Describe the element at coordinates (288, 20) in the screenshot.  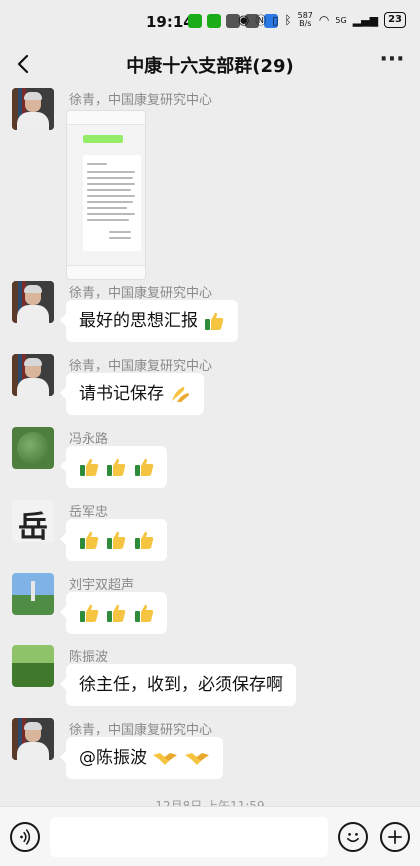
I see `bluetooth-icon: ᛒ` at that location.